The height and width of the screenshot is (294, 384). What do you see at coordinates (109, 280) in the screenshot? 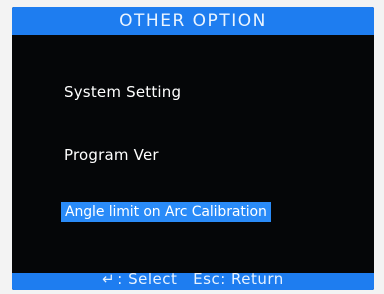
I see `enter-icon: ↵` at bounding box center [109, 280].